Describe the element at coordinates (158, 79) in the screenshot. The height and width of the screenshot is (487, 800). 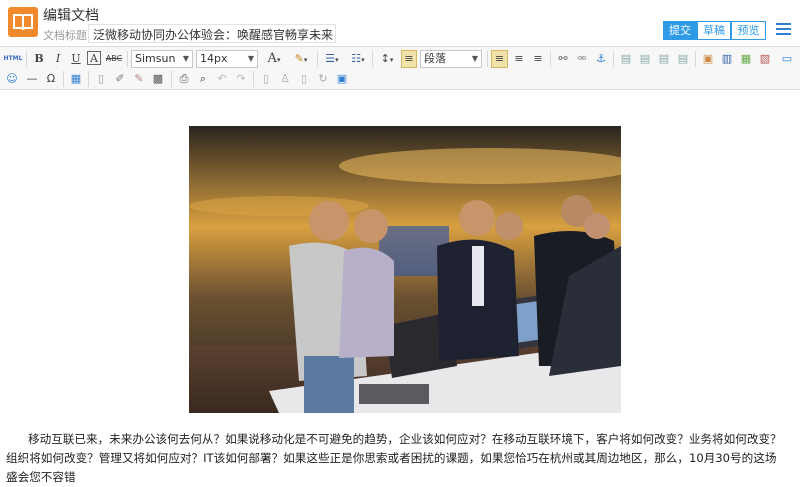
I see `autotypeset-icon: ▩` at that location.